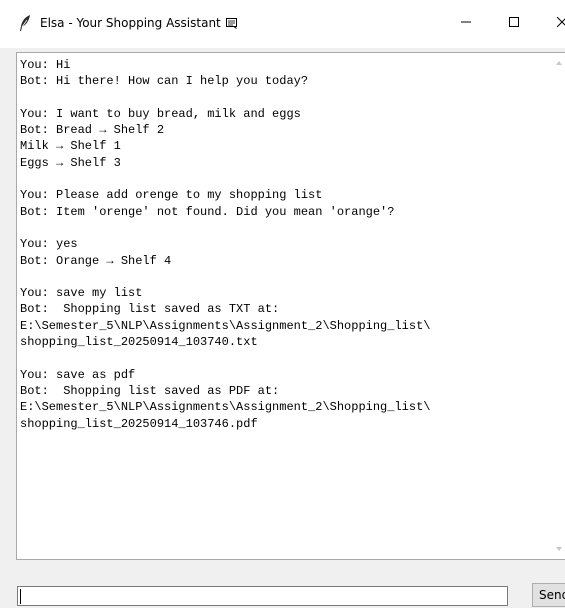  What do you see at coordinates (559, 306) in the screenshot?
I see `chat-scrollbar` at bounding box center [559, 306].